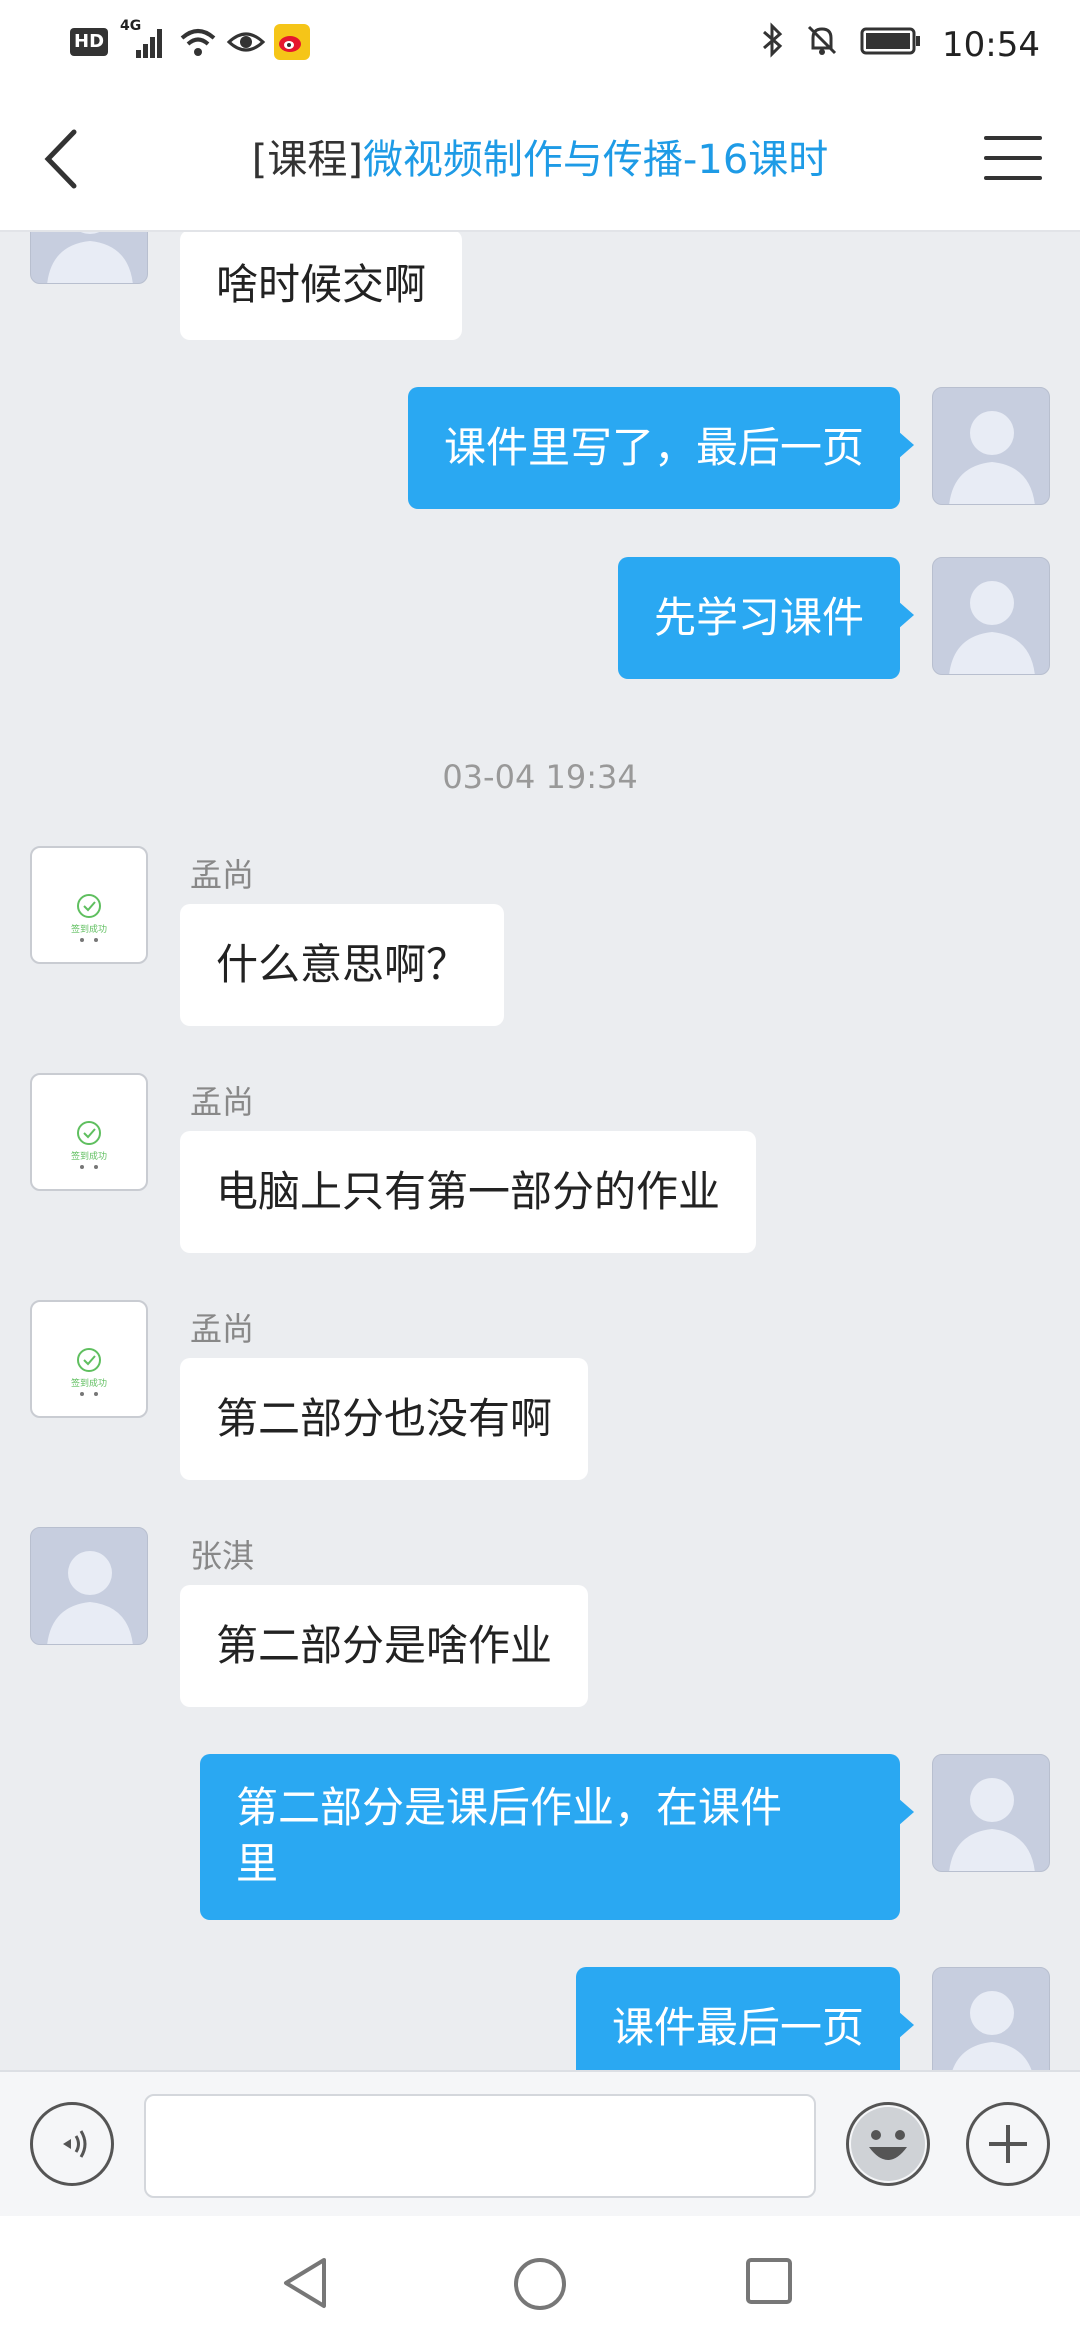 This screenshot has width=1080, height=2340. I want to click on signal-icon: 4G, so click(143, 39).